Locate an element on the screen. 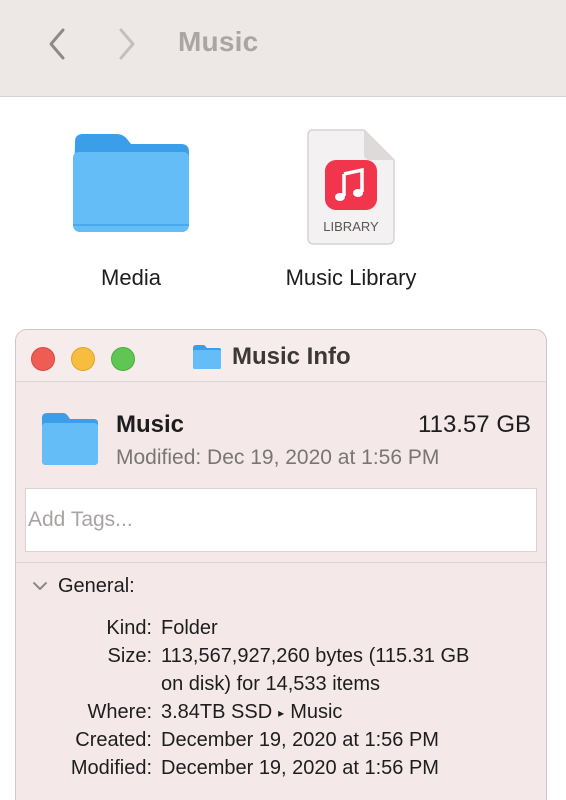  file-item-music-library: LIBRARY Music Library is located at coordinates (351, 218).